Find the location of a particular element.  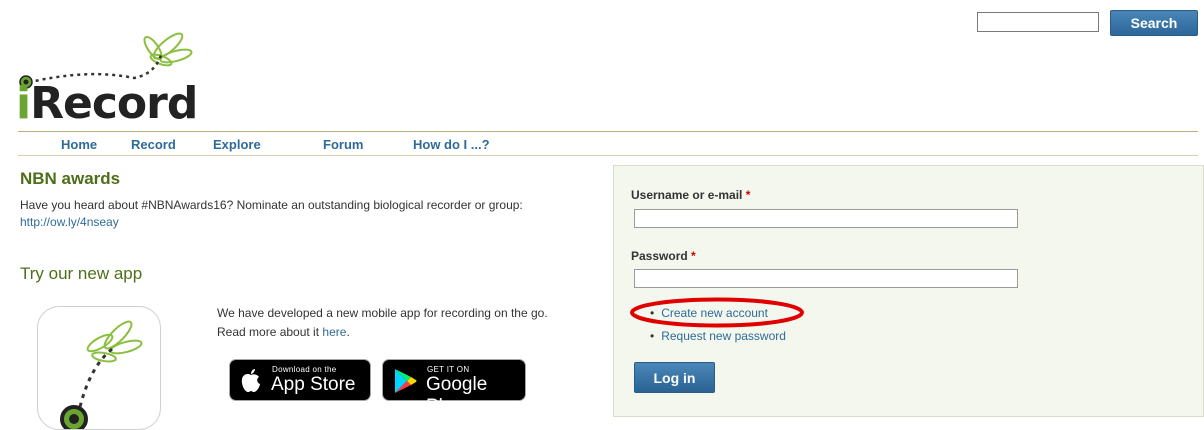

app-here-link: here is located at coordinates (334, 332).